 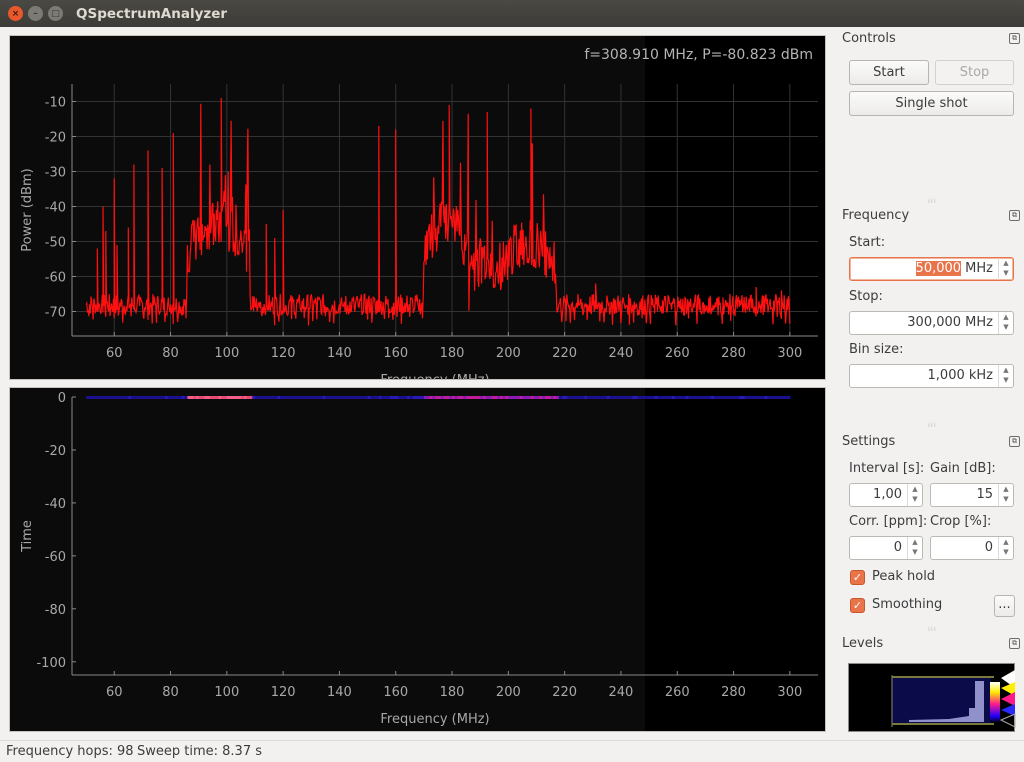 I want to click on sweep-time-status: Sweep time: 8.37 s, so click(x=199, y=751).